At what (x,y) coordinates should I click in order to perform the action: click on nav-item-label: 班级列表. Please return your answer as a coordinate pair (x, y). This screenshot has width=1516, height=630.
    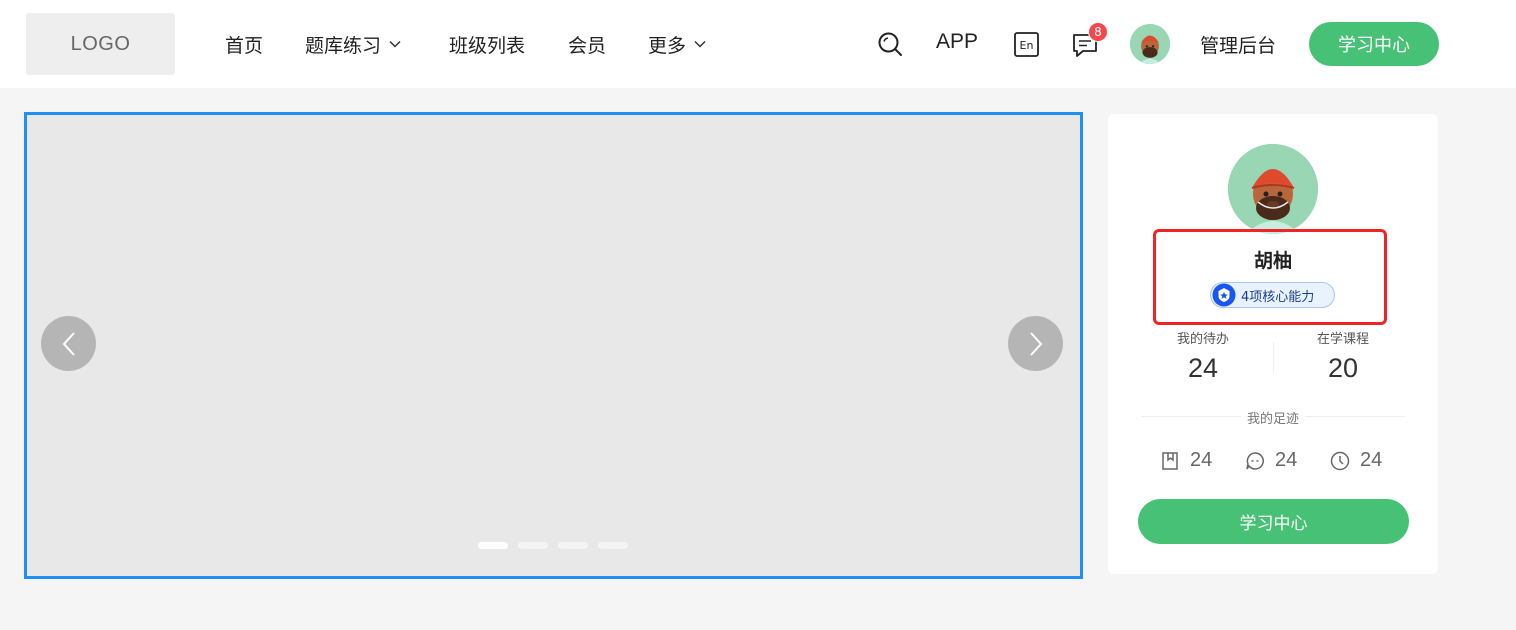
    Looking at the image, I should click on (487, 45).